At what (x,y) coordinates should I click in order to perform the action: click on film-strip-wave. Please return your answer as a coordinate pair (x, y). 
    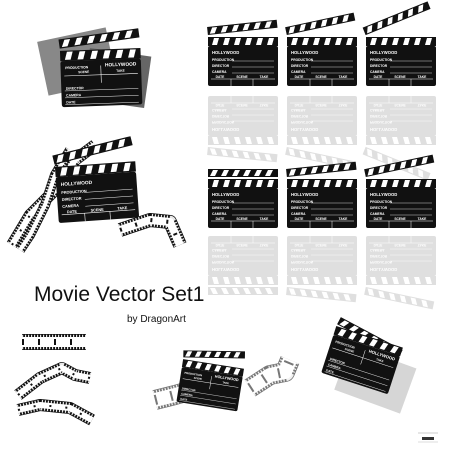
    Looking at the image, I should click on (53, 381).